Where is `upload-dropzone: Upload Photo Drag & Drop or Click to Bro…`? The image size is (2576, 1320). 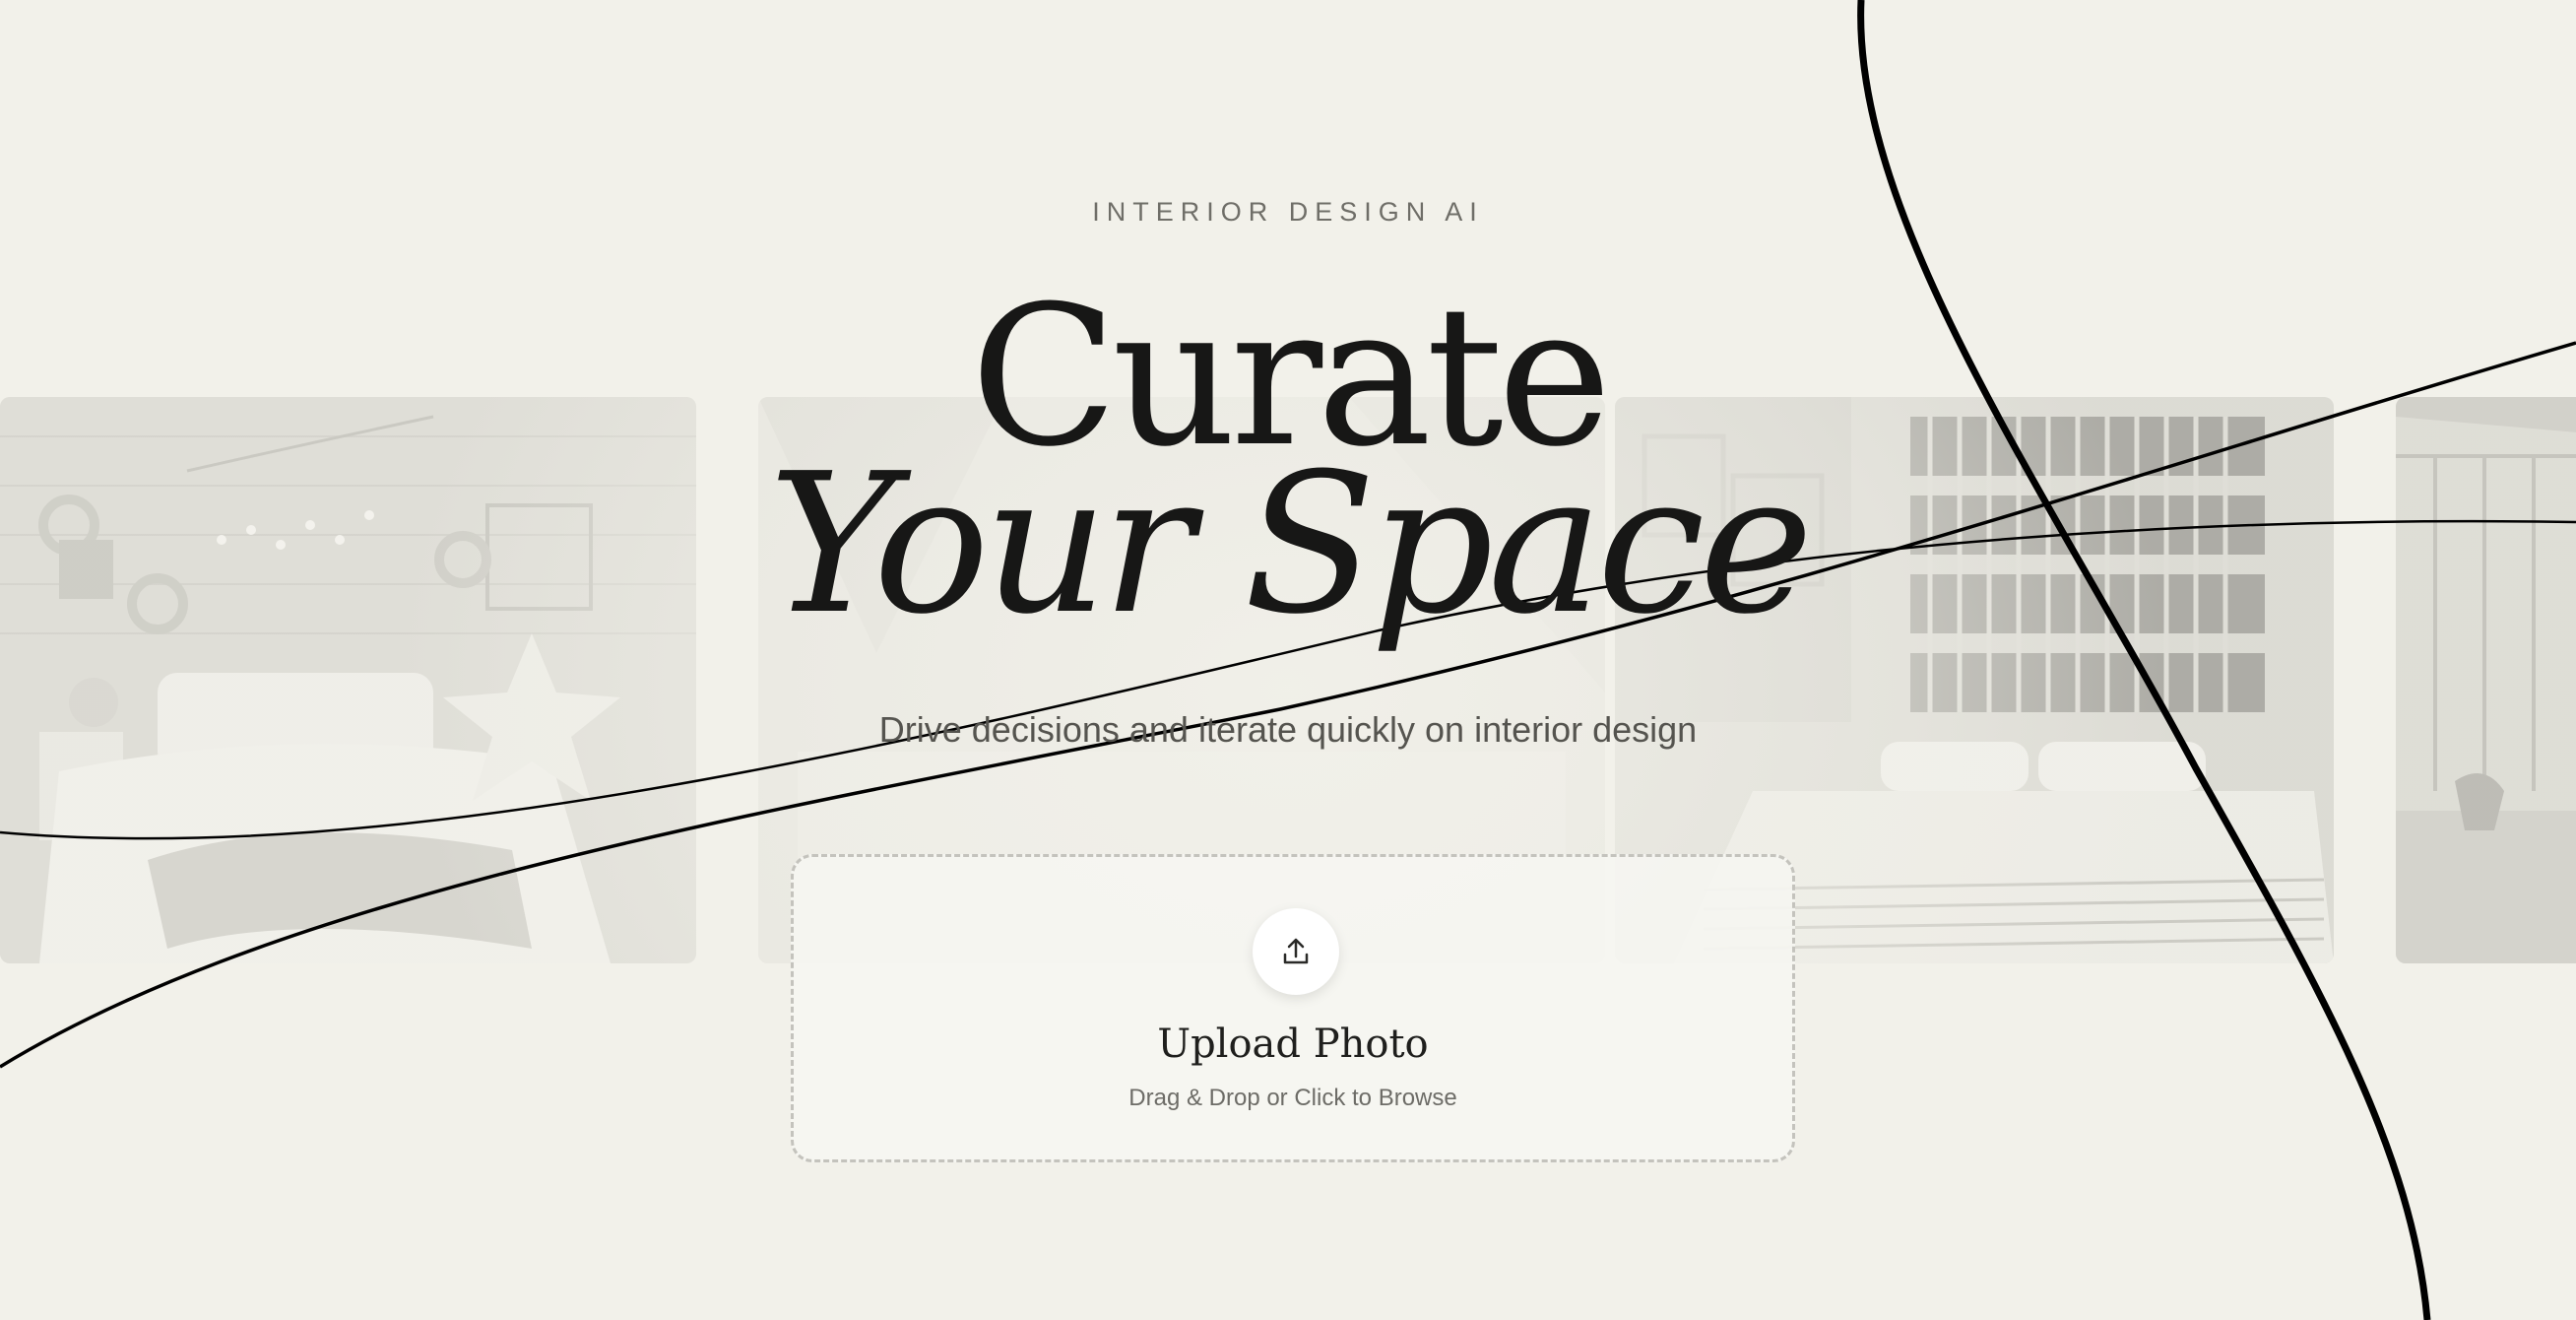
upload-dropzone: Upload Photo Drag & Drop or Click to Bro… is located at coordinates (1293, 1008).